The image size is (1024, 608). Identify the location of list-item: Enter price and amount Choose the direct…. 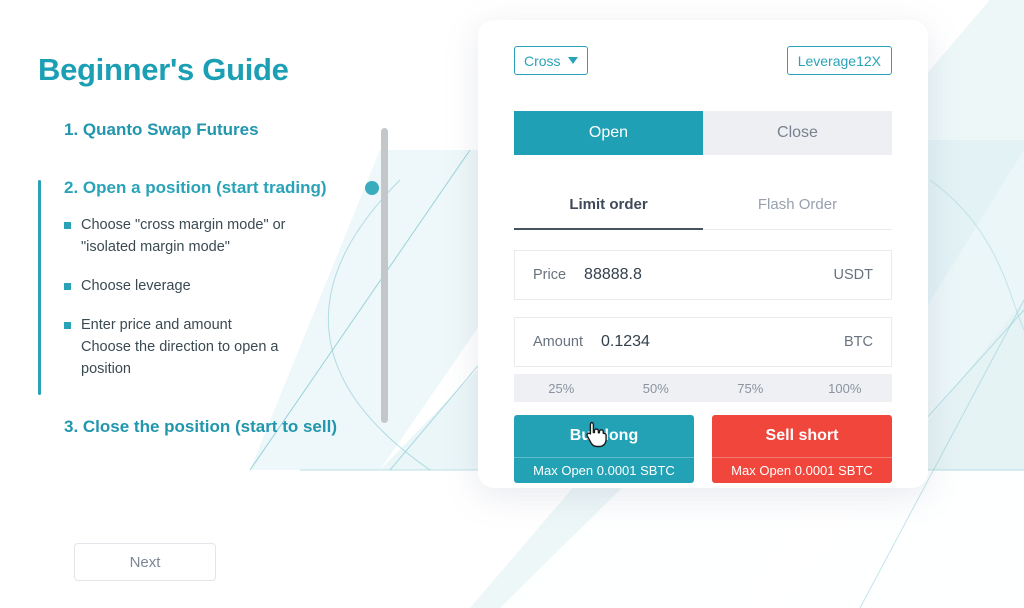
(232, 347).